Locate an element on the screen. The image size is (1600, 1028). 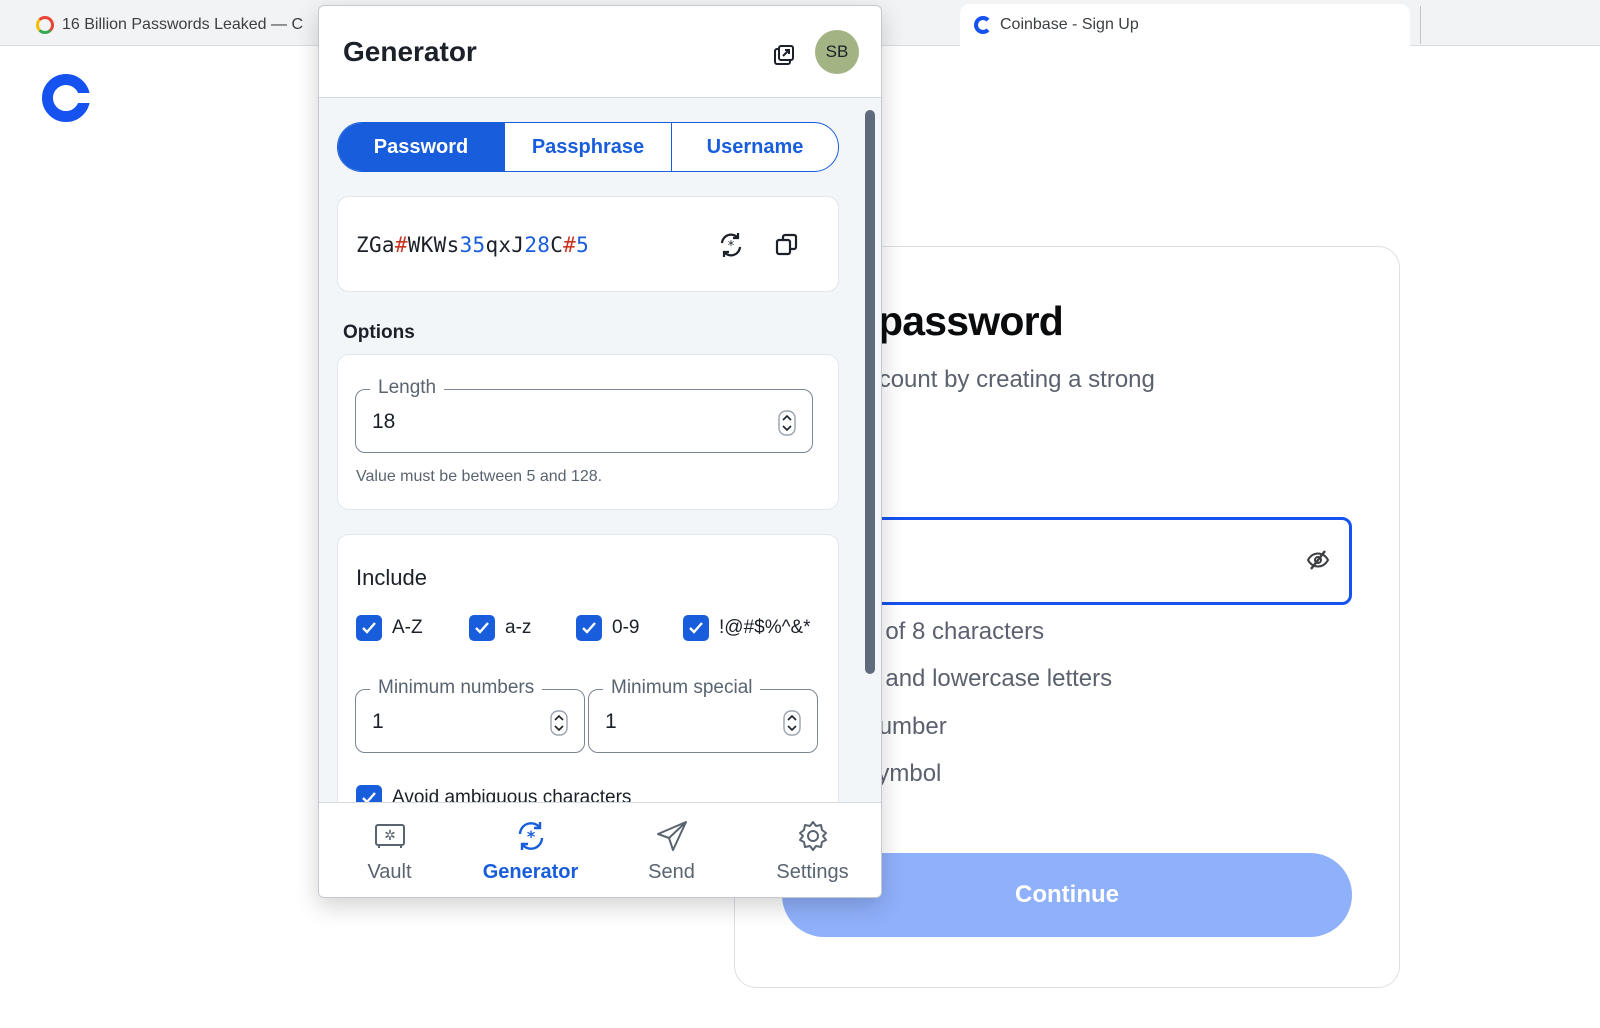
popup-title: Generator is located at coordinates (410, 51).